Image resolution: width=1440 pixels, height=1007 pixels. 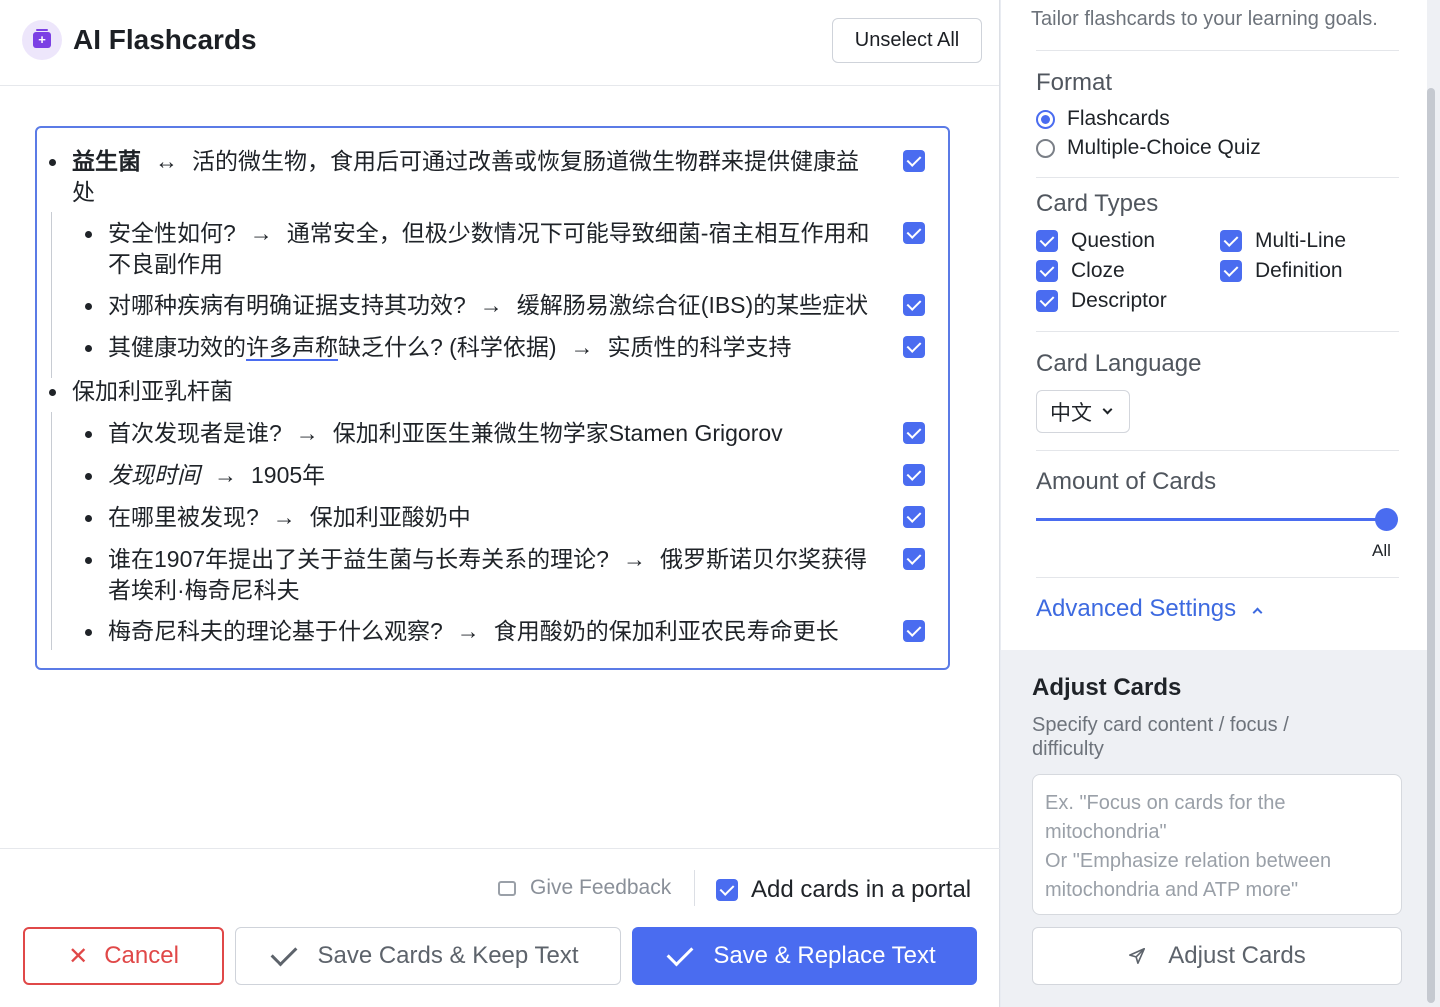 I want to click on format-option-quiz: Multiple-Choice Quiz, so click(x=1148, y=148).